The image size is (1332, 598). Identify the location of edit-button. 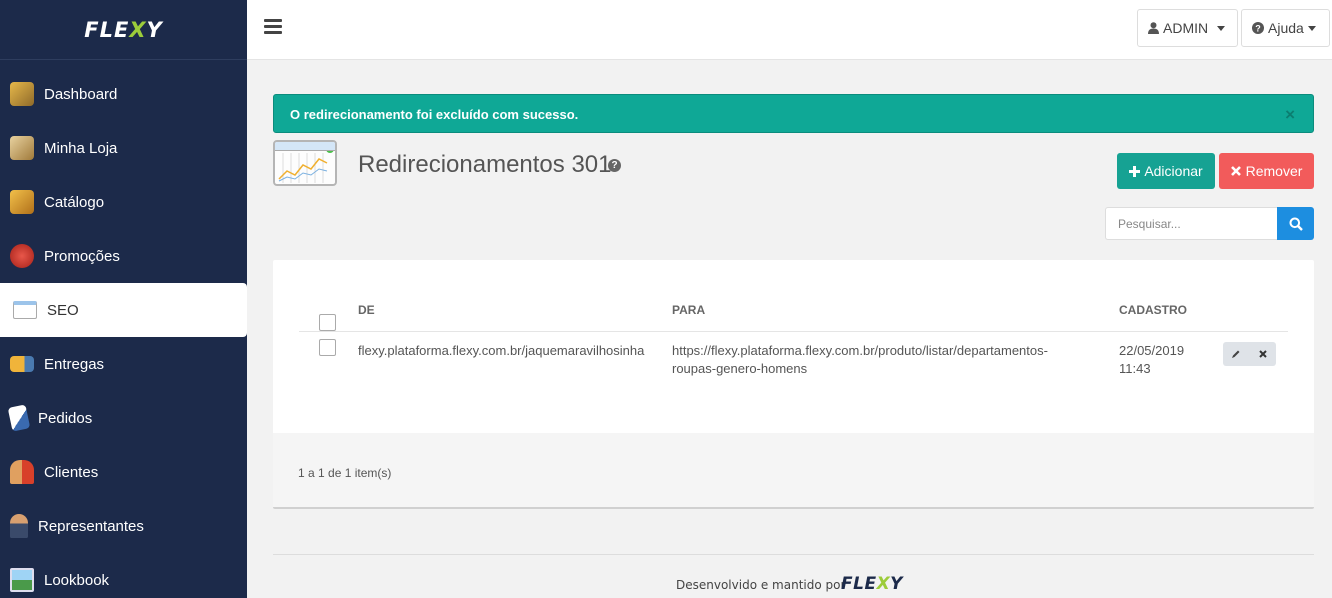
(1236, 354).